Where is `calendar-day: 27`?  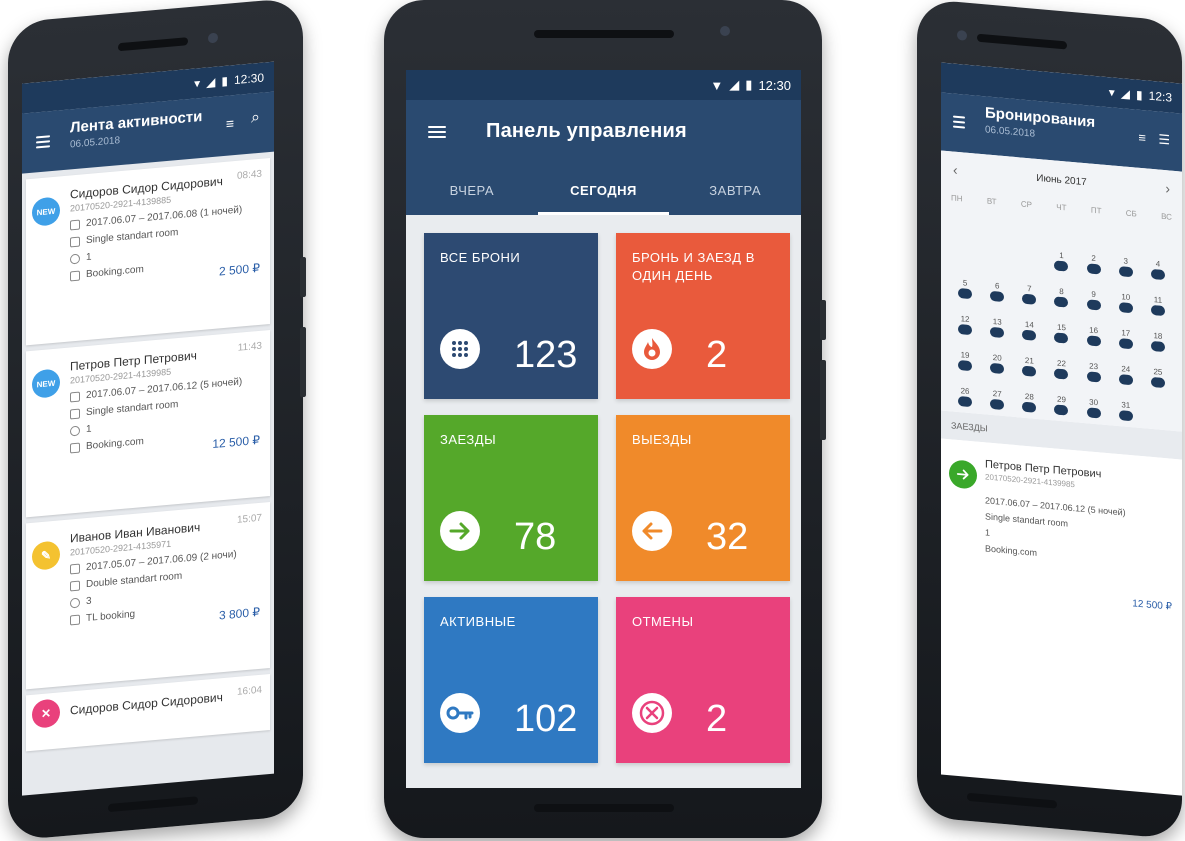 calendar-day: 27 is located at coordinates (997, 405).